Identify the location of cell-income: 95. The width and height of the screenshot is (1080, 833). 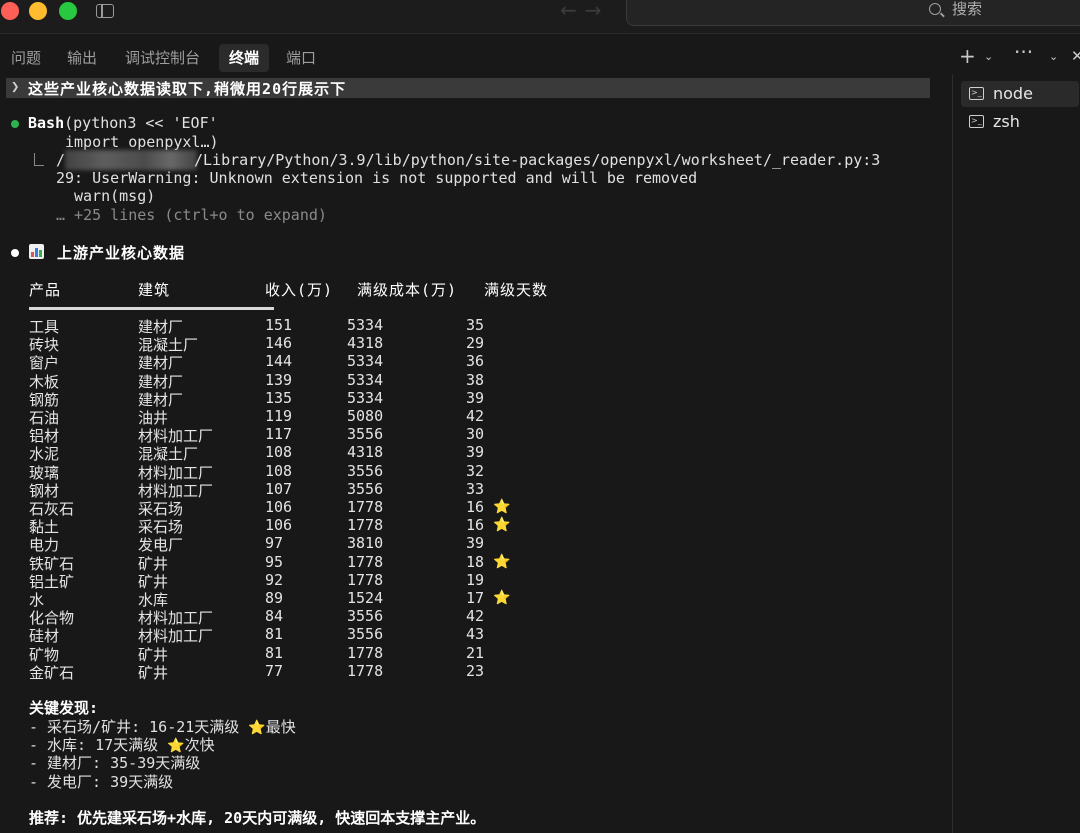
(274, 561).